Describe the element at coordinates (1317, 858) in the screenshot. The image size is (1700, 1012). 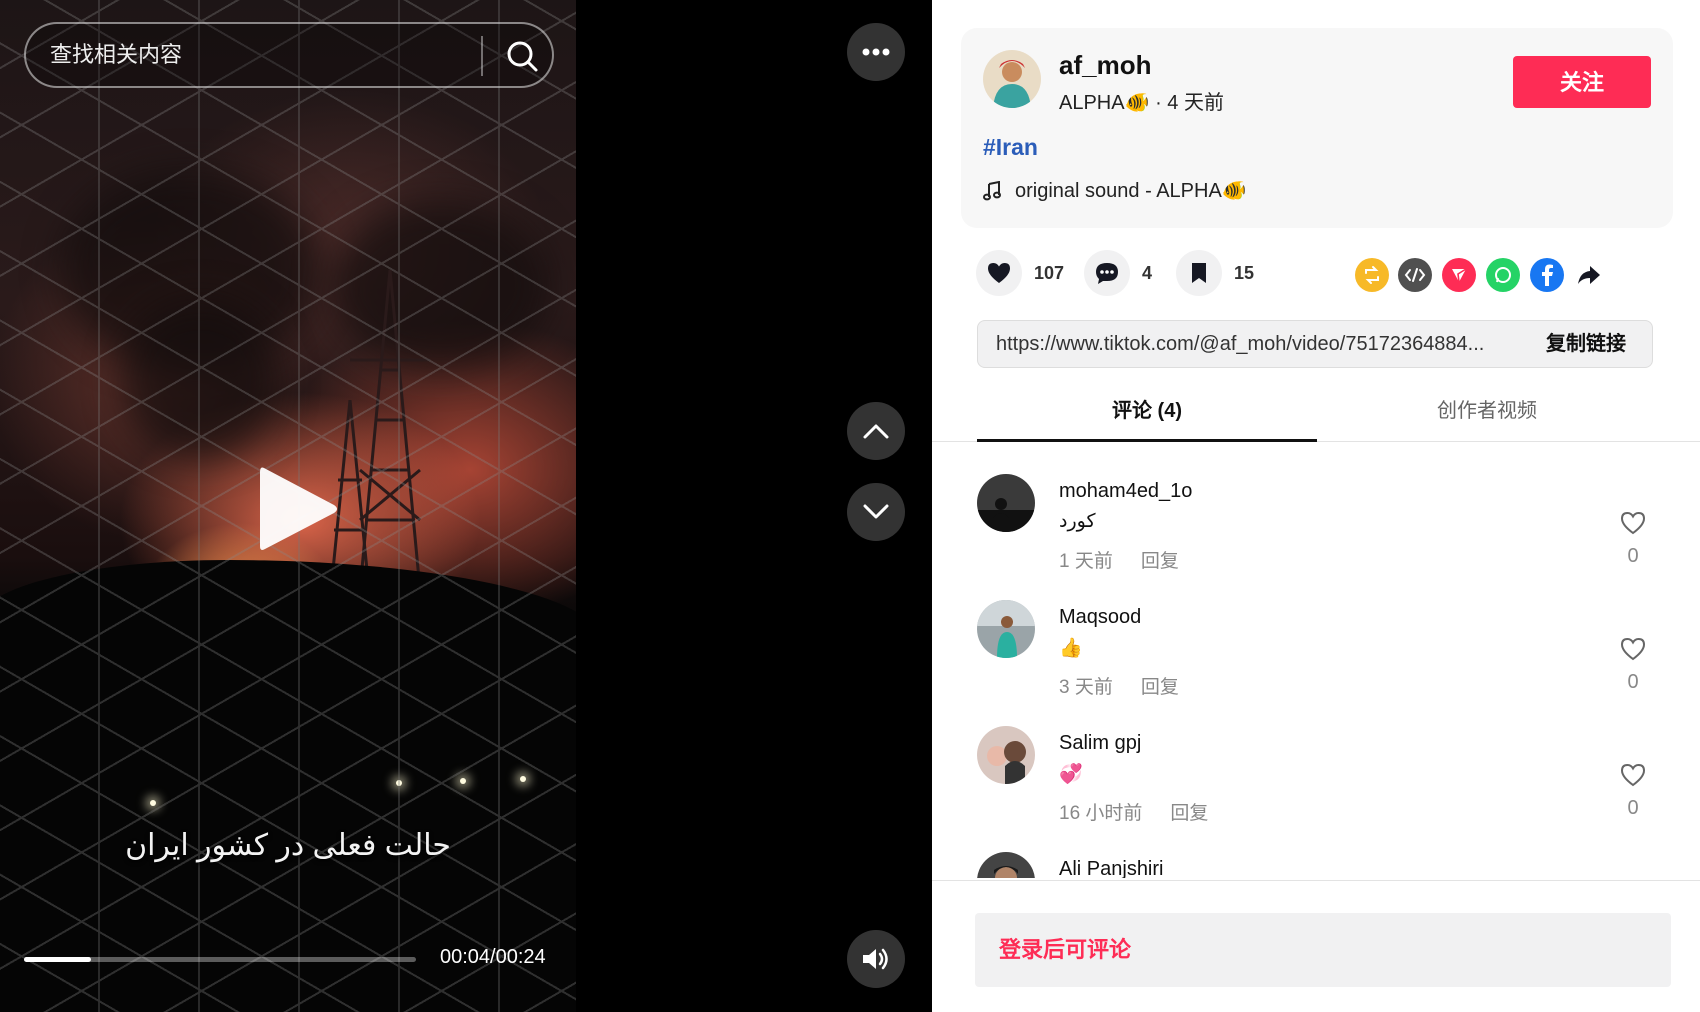
I see `comment-item: Ali Panjshiri` at that location.